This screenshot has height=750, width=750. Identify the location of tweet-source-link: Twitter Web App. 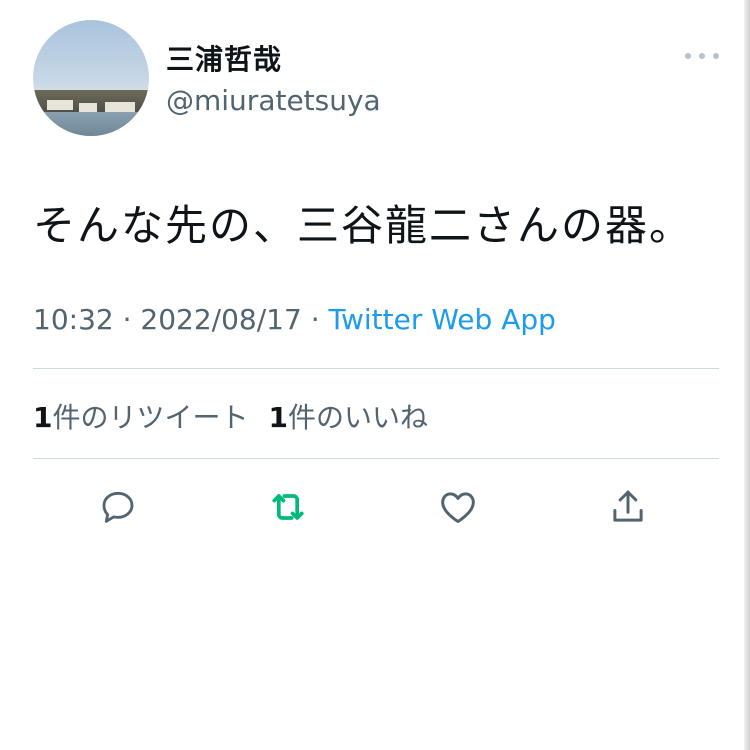
(442, 319).